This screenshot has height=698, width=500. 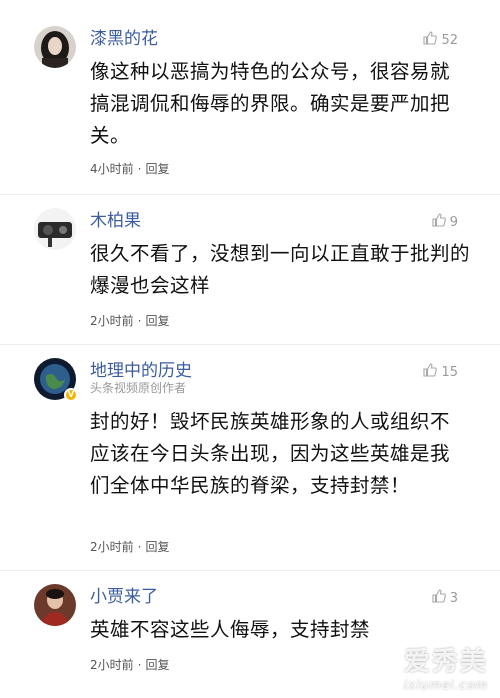 What do you see at coordinates (112, 169) in the screenshot?
I see `timestamp: 4小时前` at bounding box center [112, 169].